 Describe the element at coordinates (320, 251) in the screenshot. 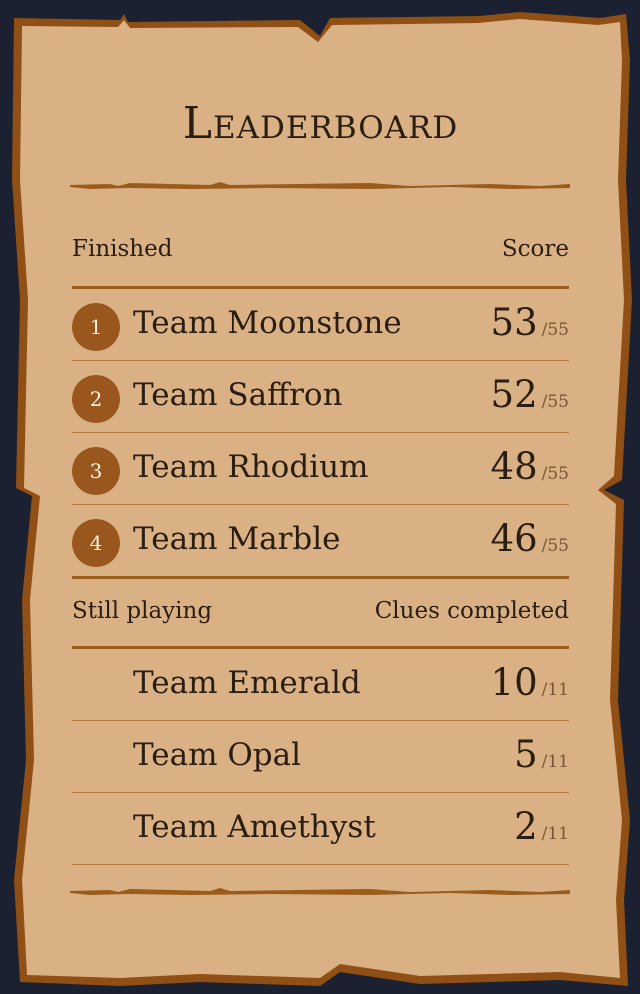

I see `finished-header: Finished Score` at that location.